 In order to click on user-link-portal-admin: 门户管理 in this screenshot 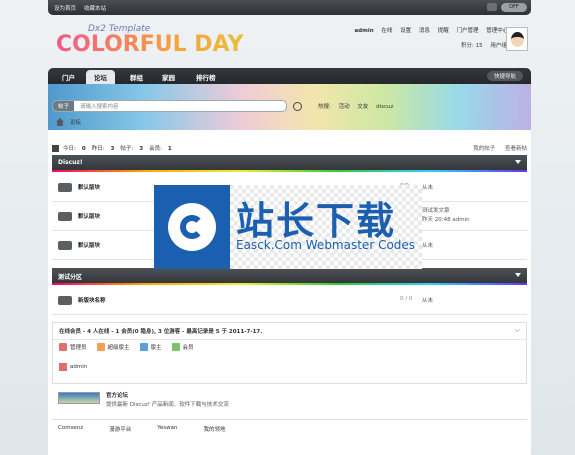, I will do `click(467, 31)`.